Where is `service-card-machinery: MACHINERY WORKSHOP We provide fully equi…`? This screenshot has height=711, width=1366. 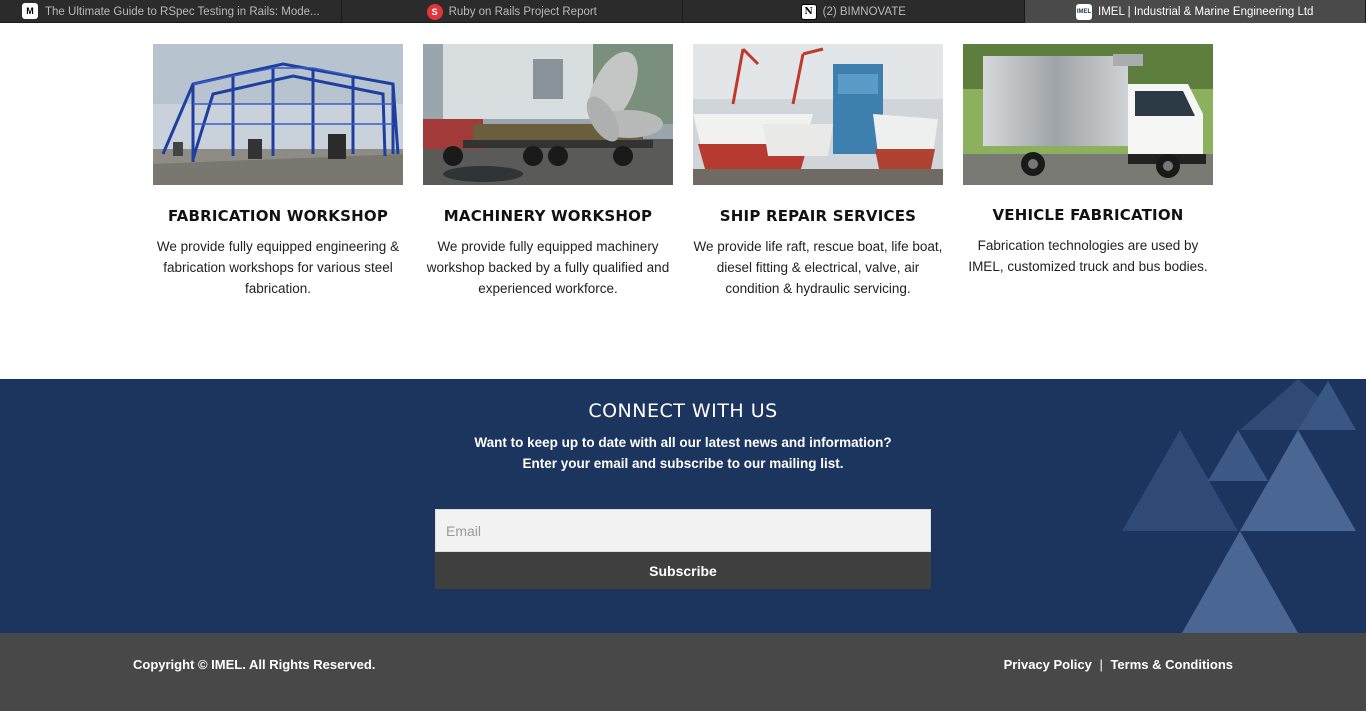 service-card-machinery: MACHINERY WORKSHOP We provide fully equi… is located at coordinates (548, 171).